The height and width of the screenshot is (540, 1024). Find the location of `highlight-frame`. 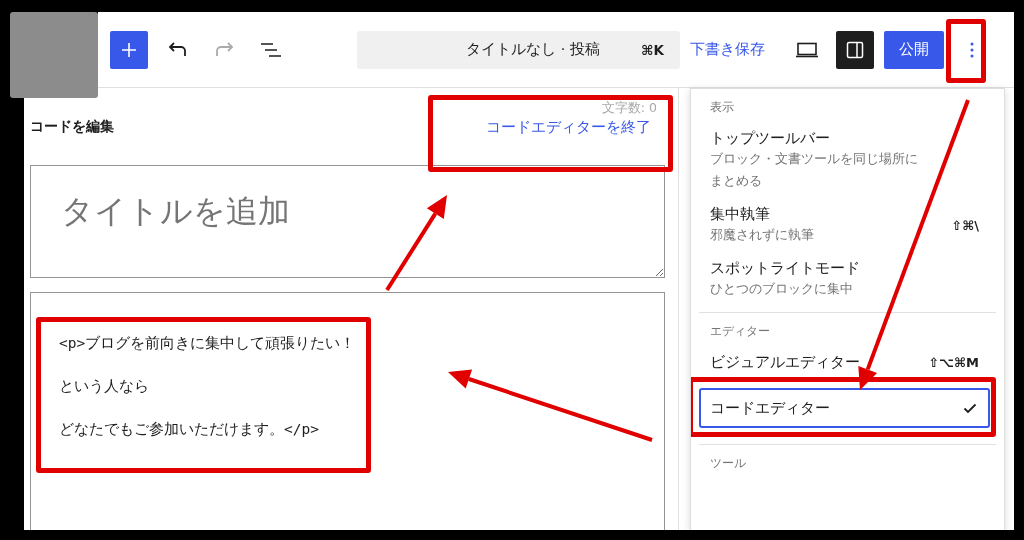

highlight-frame is located at coordinates (966, 50).